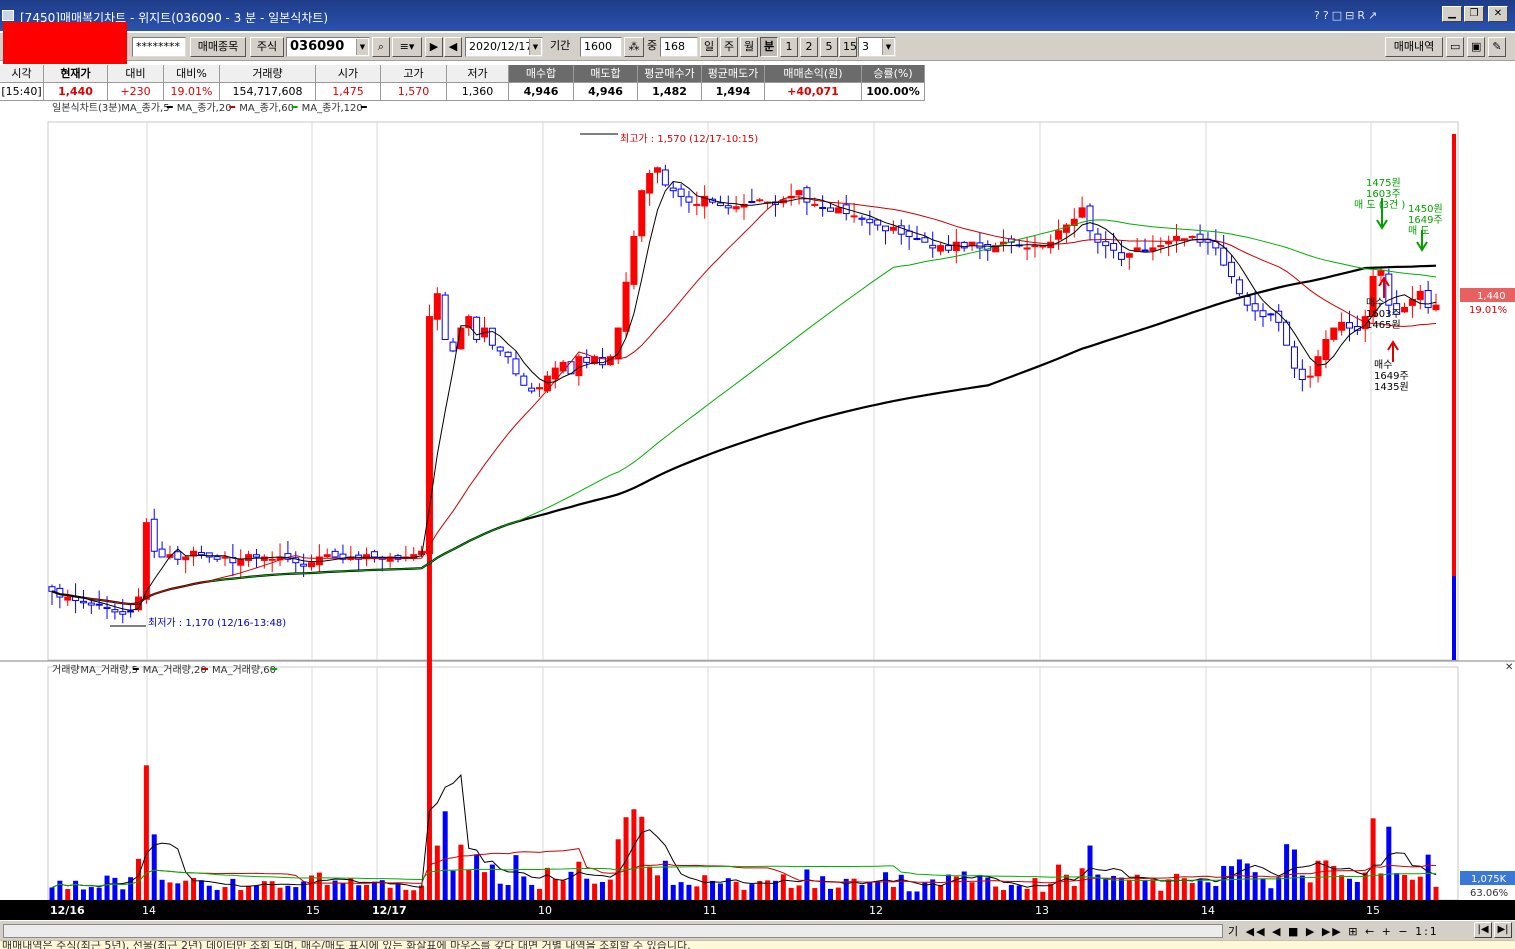 This screenshot has width=1515, height=949. I want to click on minimize-button: ▁, so click(1452, 14).